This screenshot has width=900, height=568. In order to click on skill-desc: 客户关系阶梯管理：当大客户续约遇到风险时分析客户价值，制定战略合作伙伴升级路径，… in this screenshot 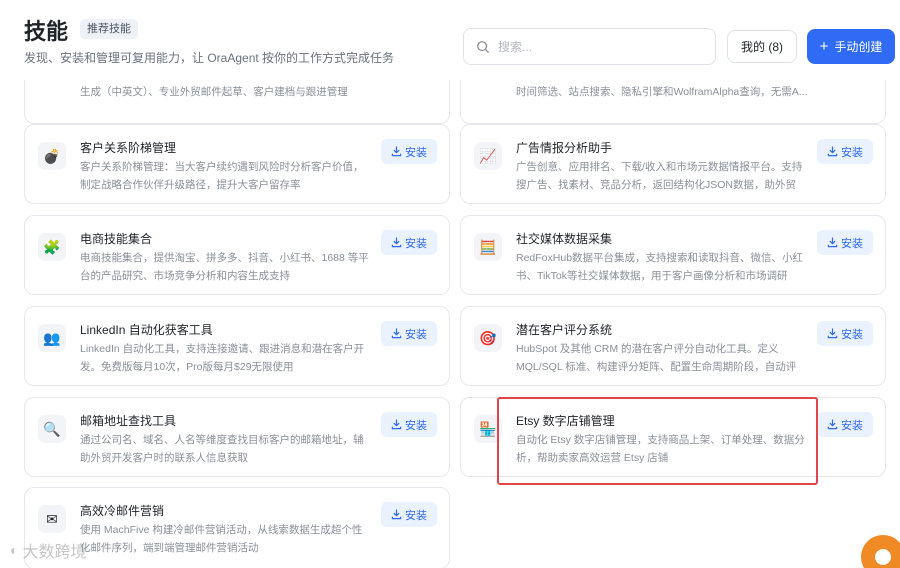, I will do `click(222, 176)`.